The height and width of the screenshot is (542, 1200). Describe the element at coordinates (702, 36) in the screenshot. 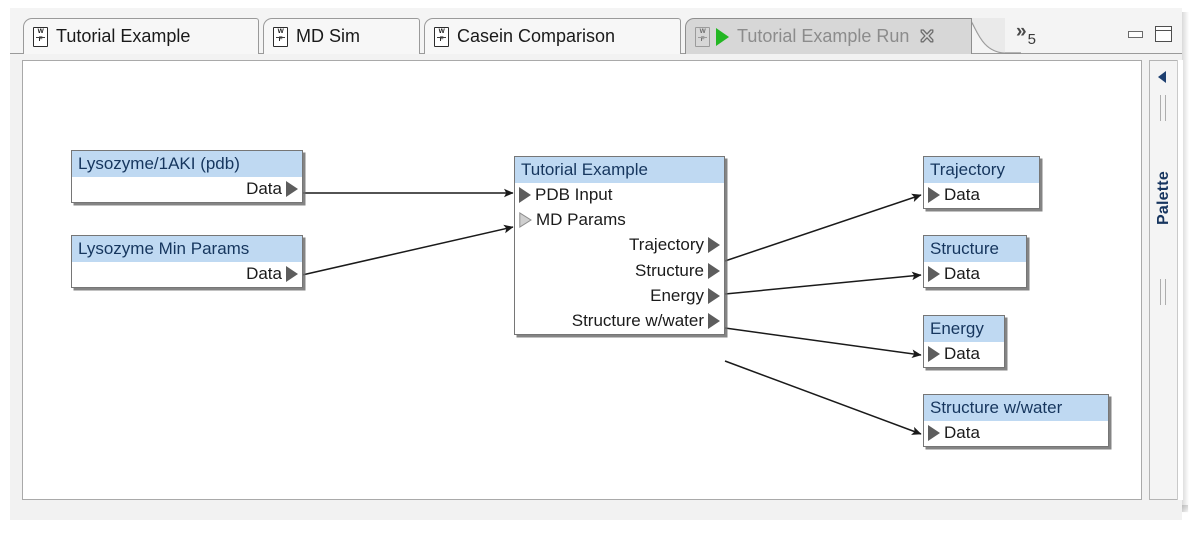

I see `workflow-run-icon: WF` at that location.